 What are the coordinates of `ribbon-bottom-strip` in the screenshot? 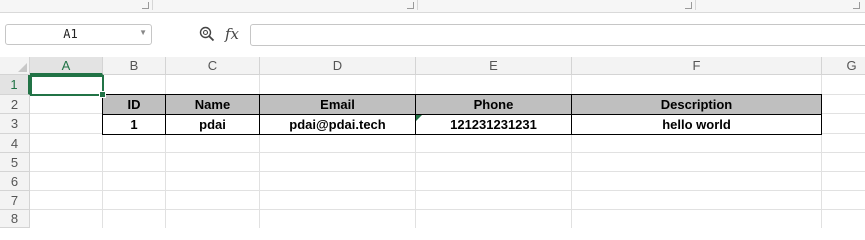 It's located at (432, 6).